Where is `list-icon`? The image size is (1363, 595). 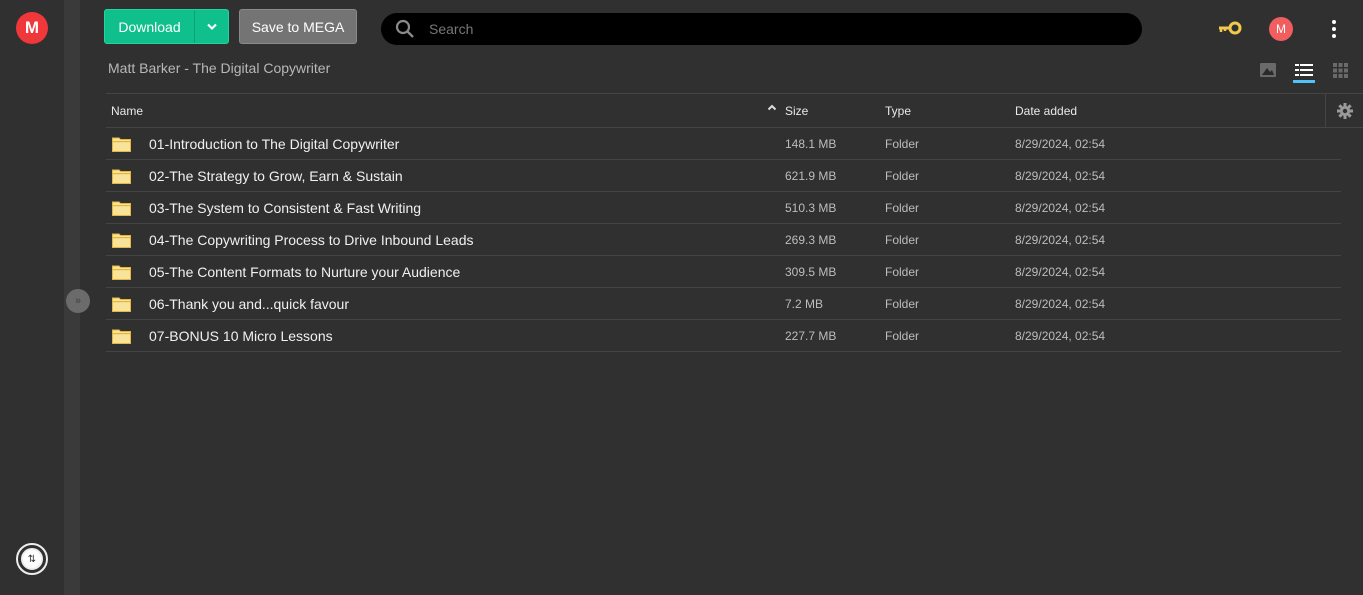 list-icon is located at coordinates (1304, 70).